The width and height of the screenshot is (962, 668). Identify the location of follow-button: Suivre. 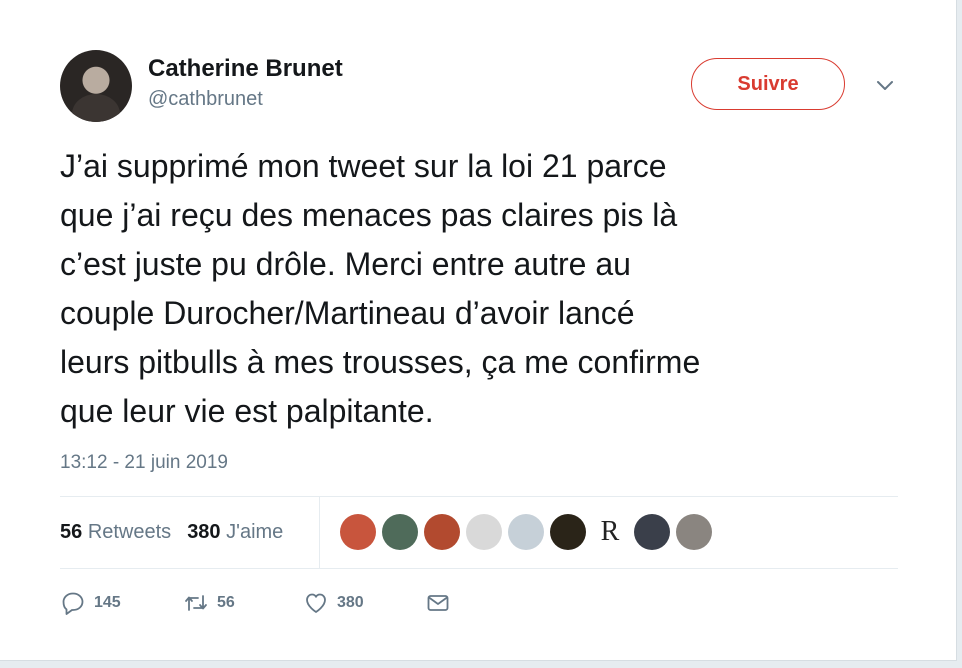
(768, 84).